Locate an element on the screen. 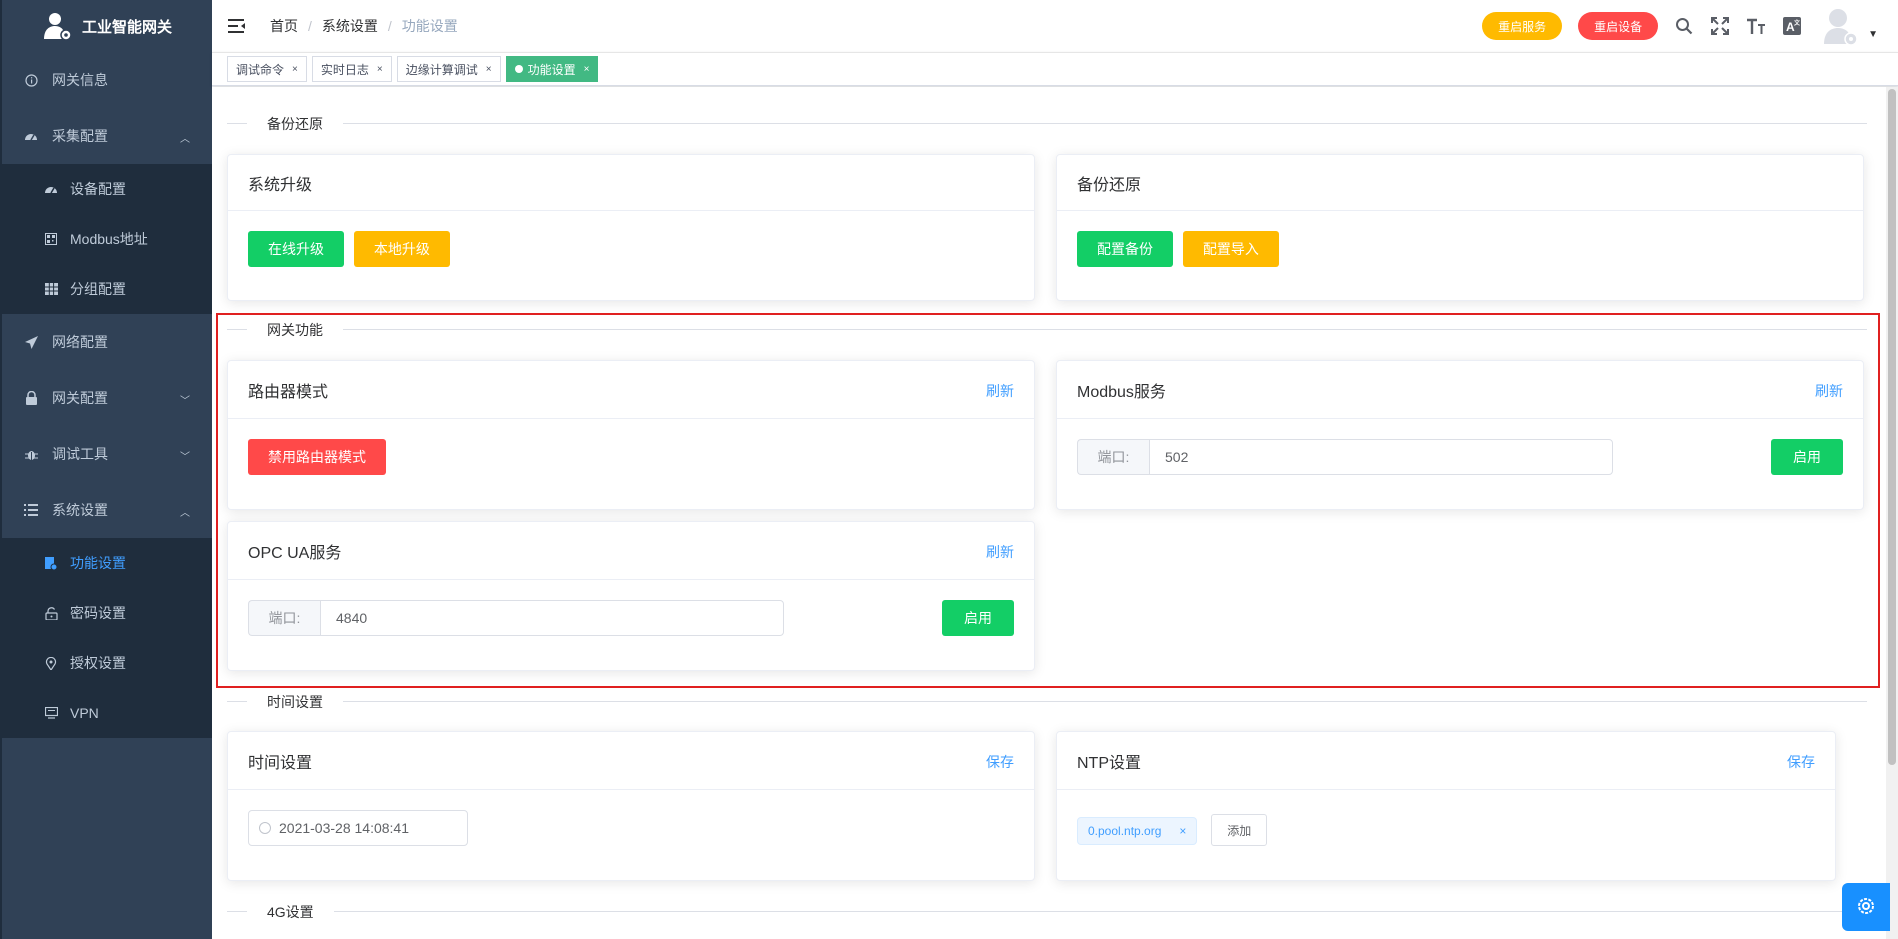 The height and width of the screenshot is (939, 1898). section-4g-title: 4G设置 is located at coordinates (290, 912).